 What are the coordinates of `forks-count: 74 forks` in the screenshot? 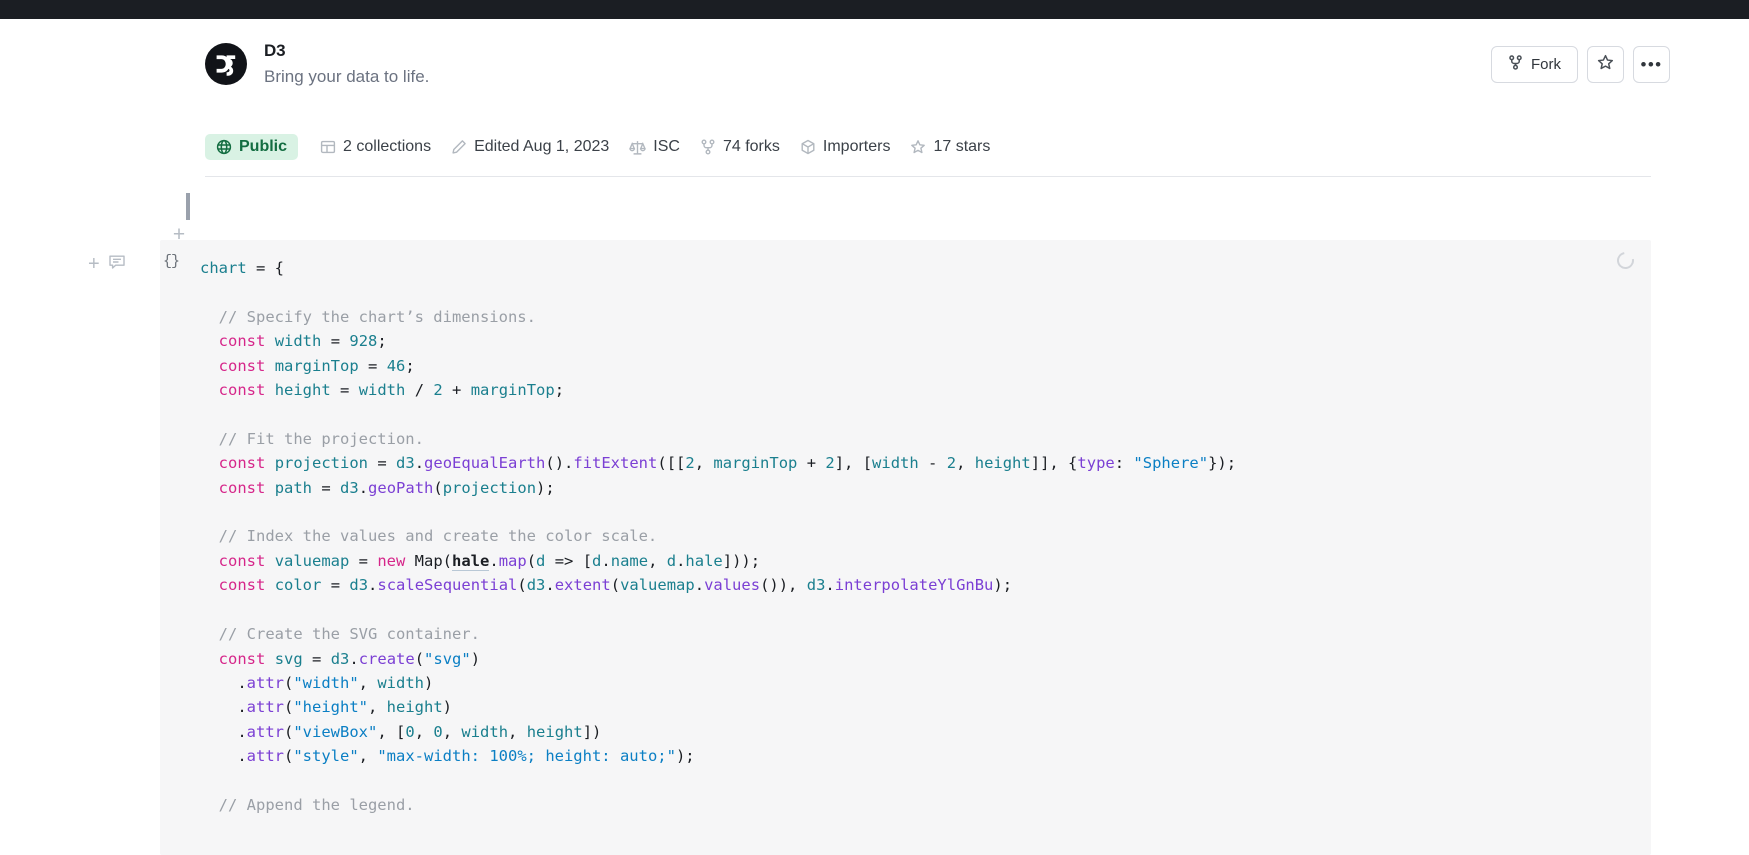 It's located at (740, 147).